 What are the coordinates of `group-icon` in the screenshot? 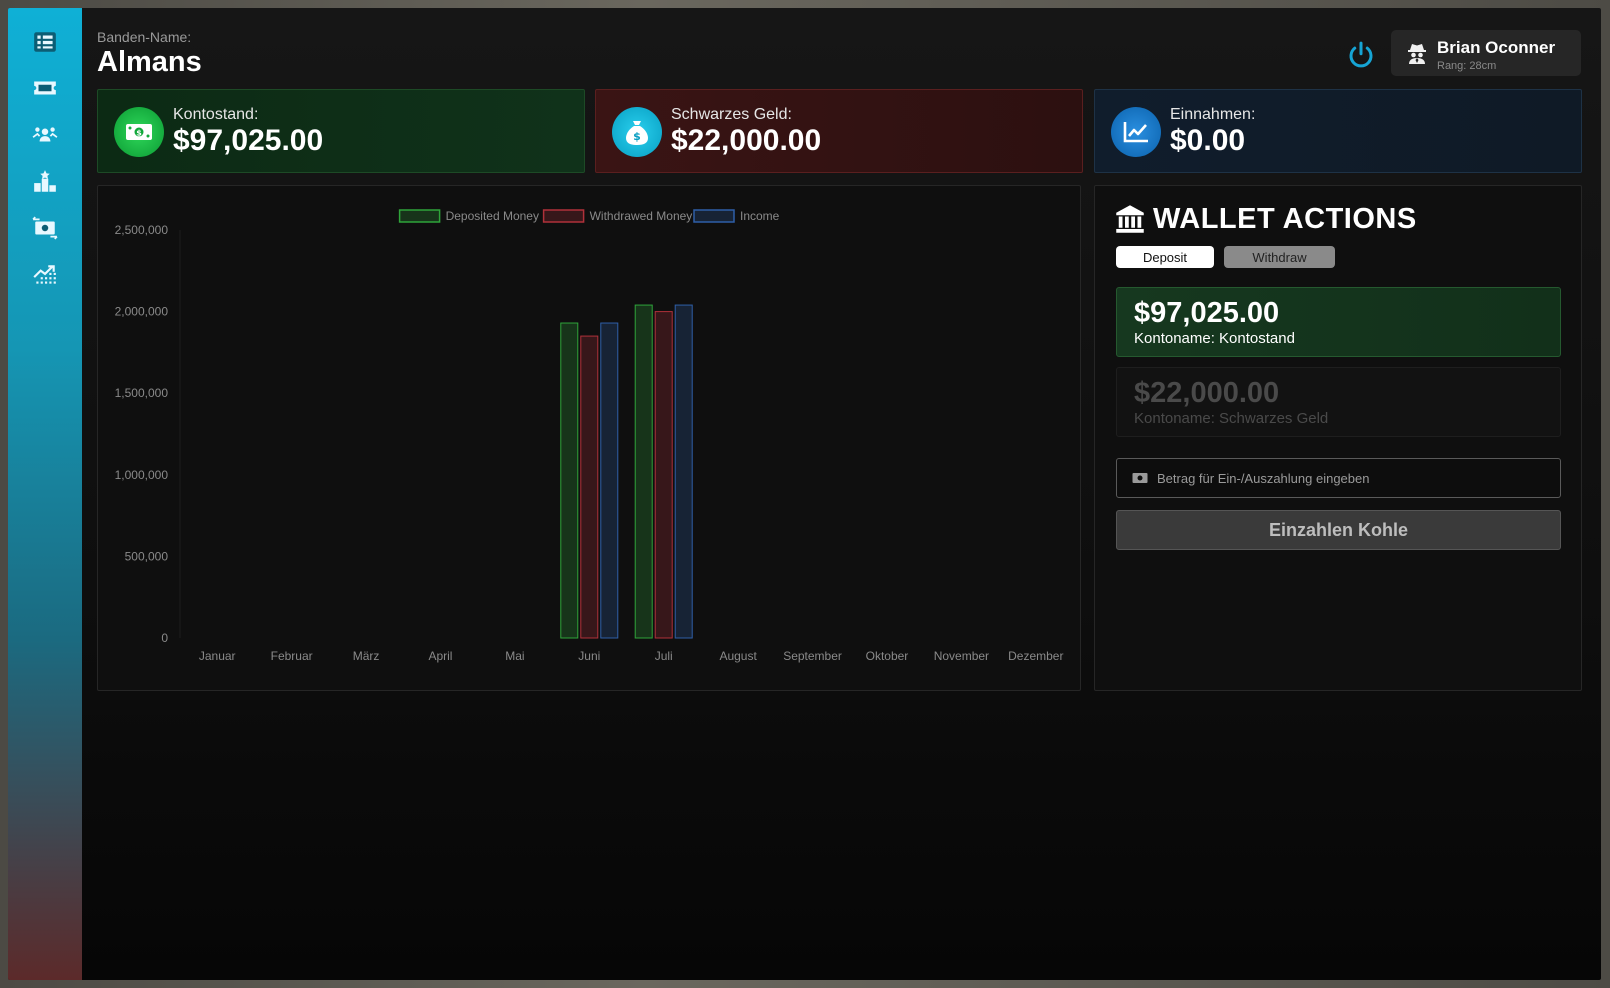 It's located at (45, 134).